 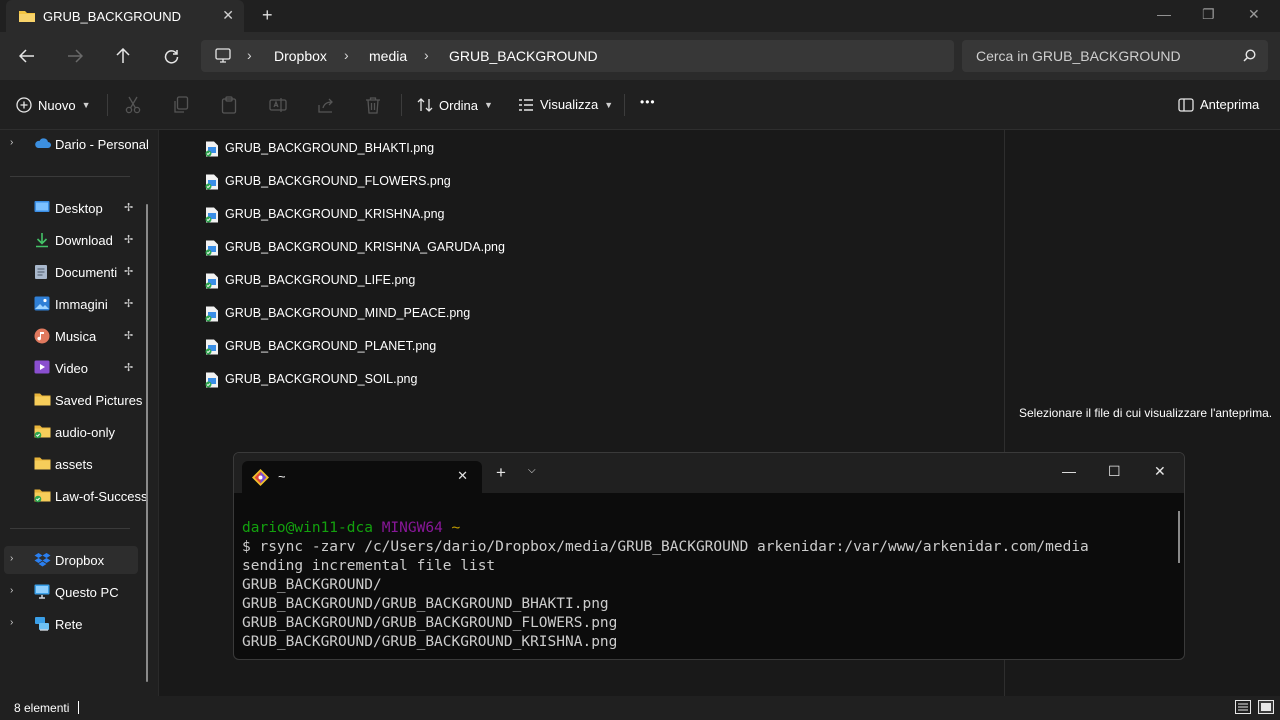 I want to click on search-box: Cerca in GRUB_BACKGROUND, so click(x=1115, y=56).